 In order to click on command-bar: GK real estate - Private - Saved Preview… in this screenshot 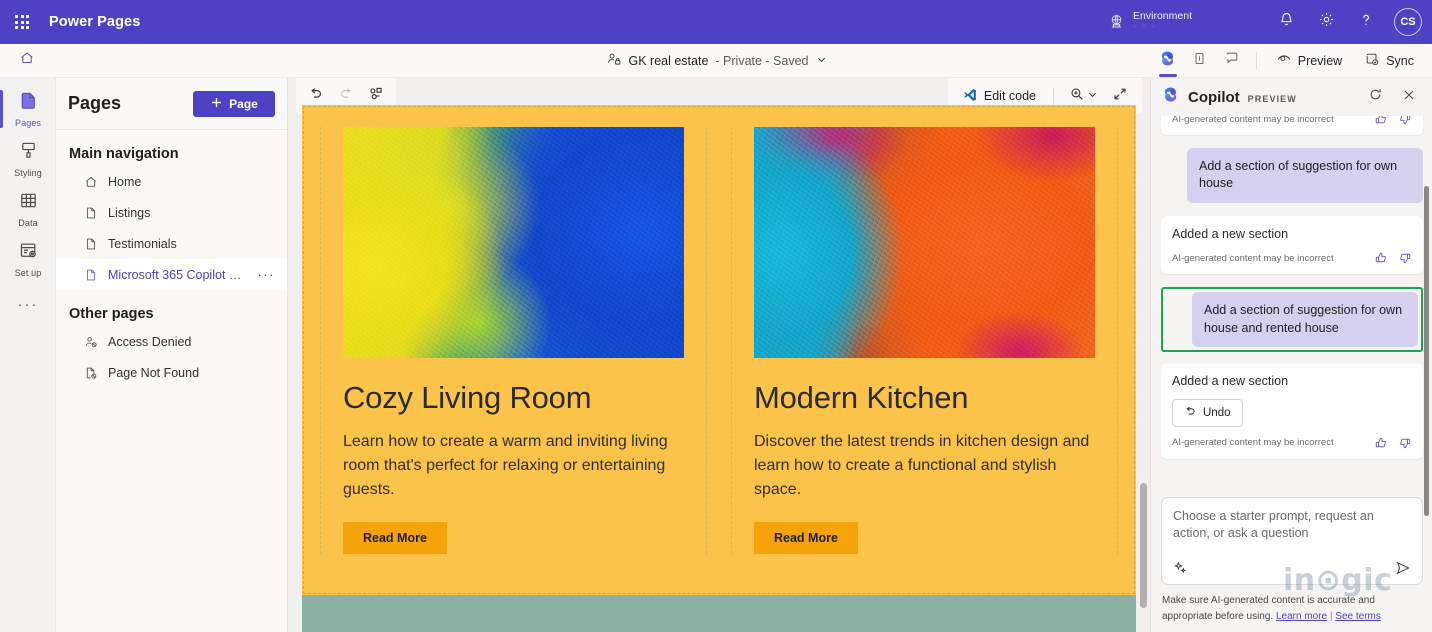, I will do `click(716, 61)`.